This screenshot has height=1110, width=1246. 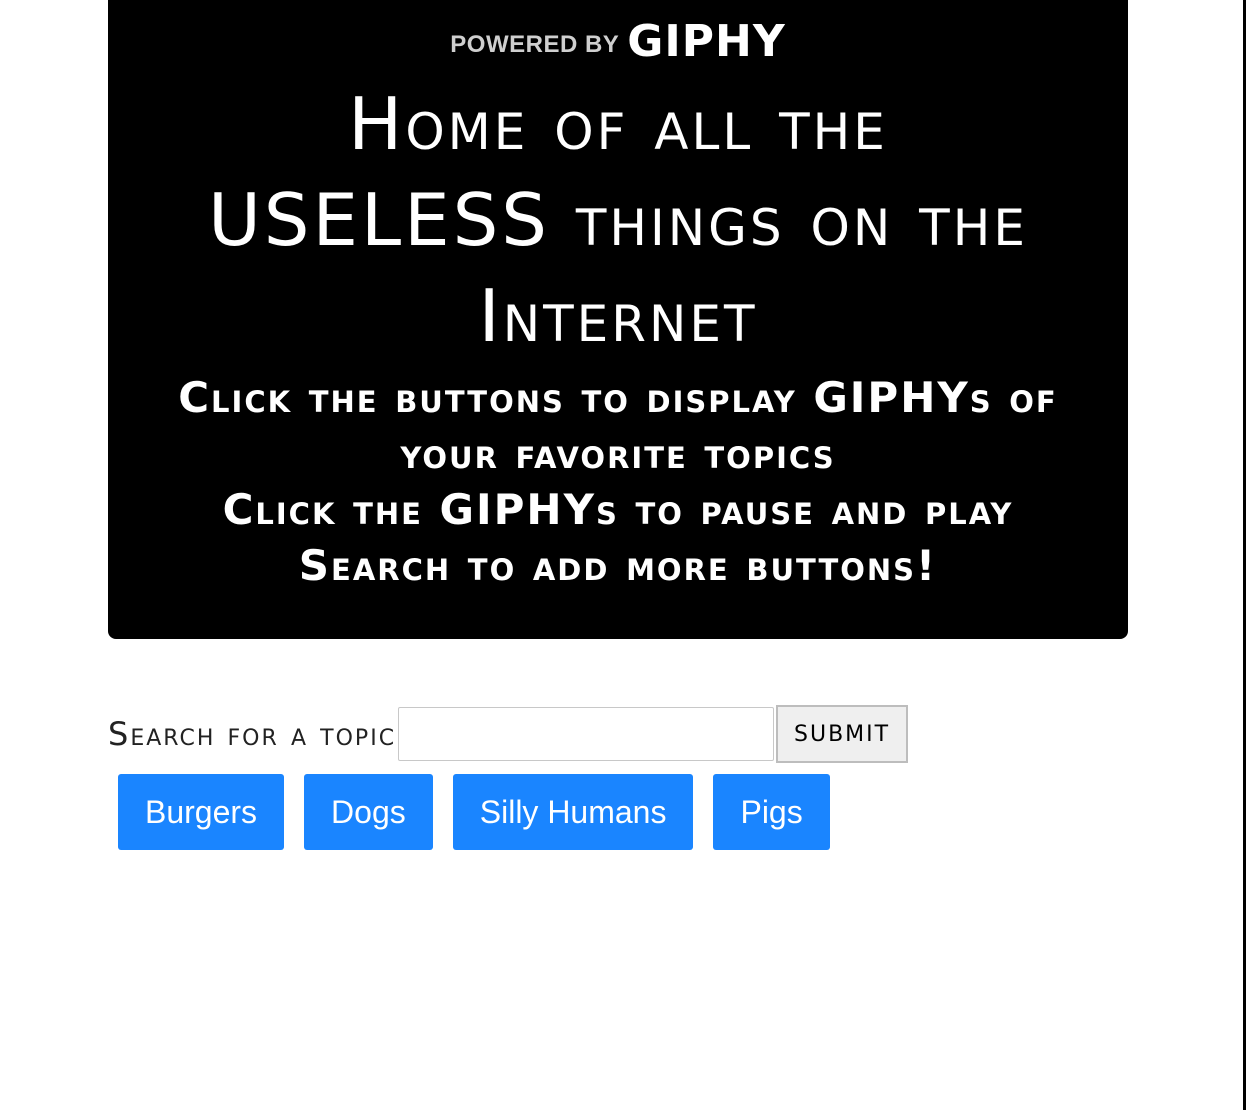 I want to click on submit-button: SUBMIT, so click(x=842, y=734).